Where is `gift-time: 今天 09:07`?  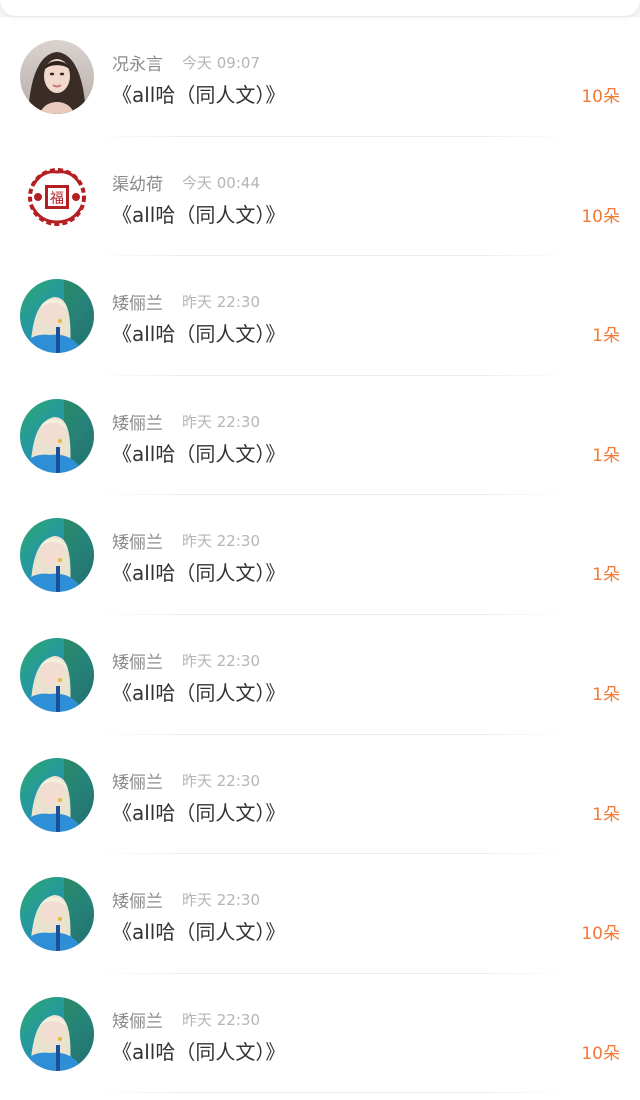
gift-time: 今天 09:07 is located at coordinates (221, 63).